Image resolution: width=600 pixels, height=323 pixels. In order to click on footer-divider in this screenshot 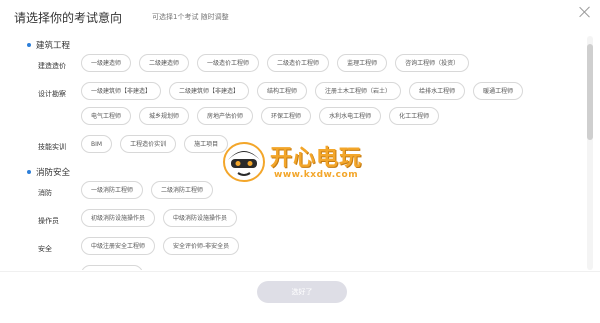, I will do `click(300, 271)`.